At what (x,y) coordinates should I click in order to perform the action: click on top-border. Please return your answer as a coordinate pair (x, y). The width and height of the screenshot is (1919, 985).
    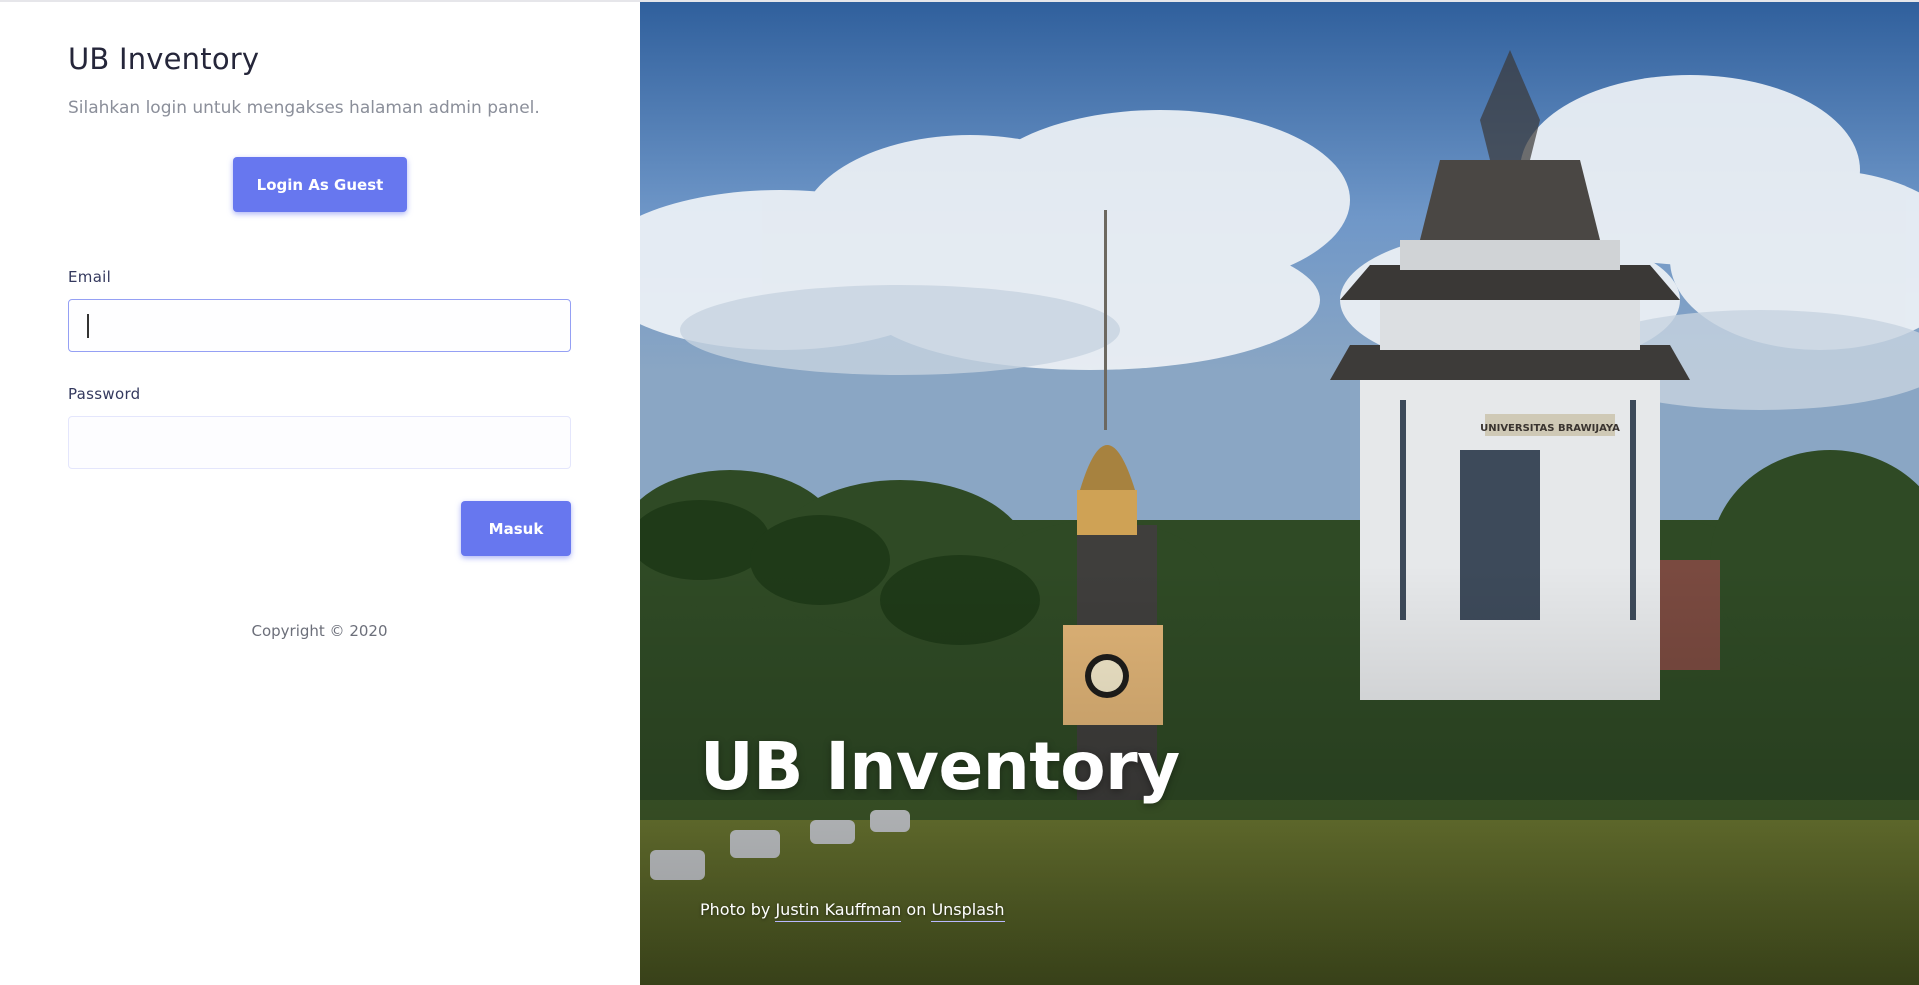
    Looking at the image, I should click on (959, 1).